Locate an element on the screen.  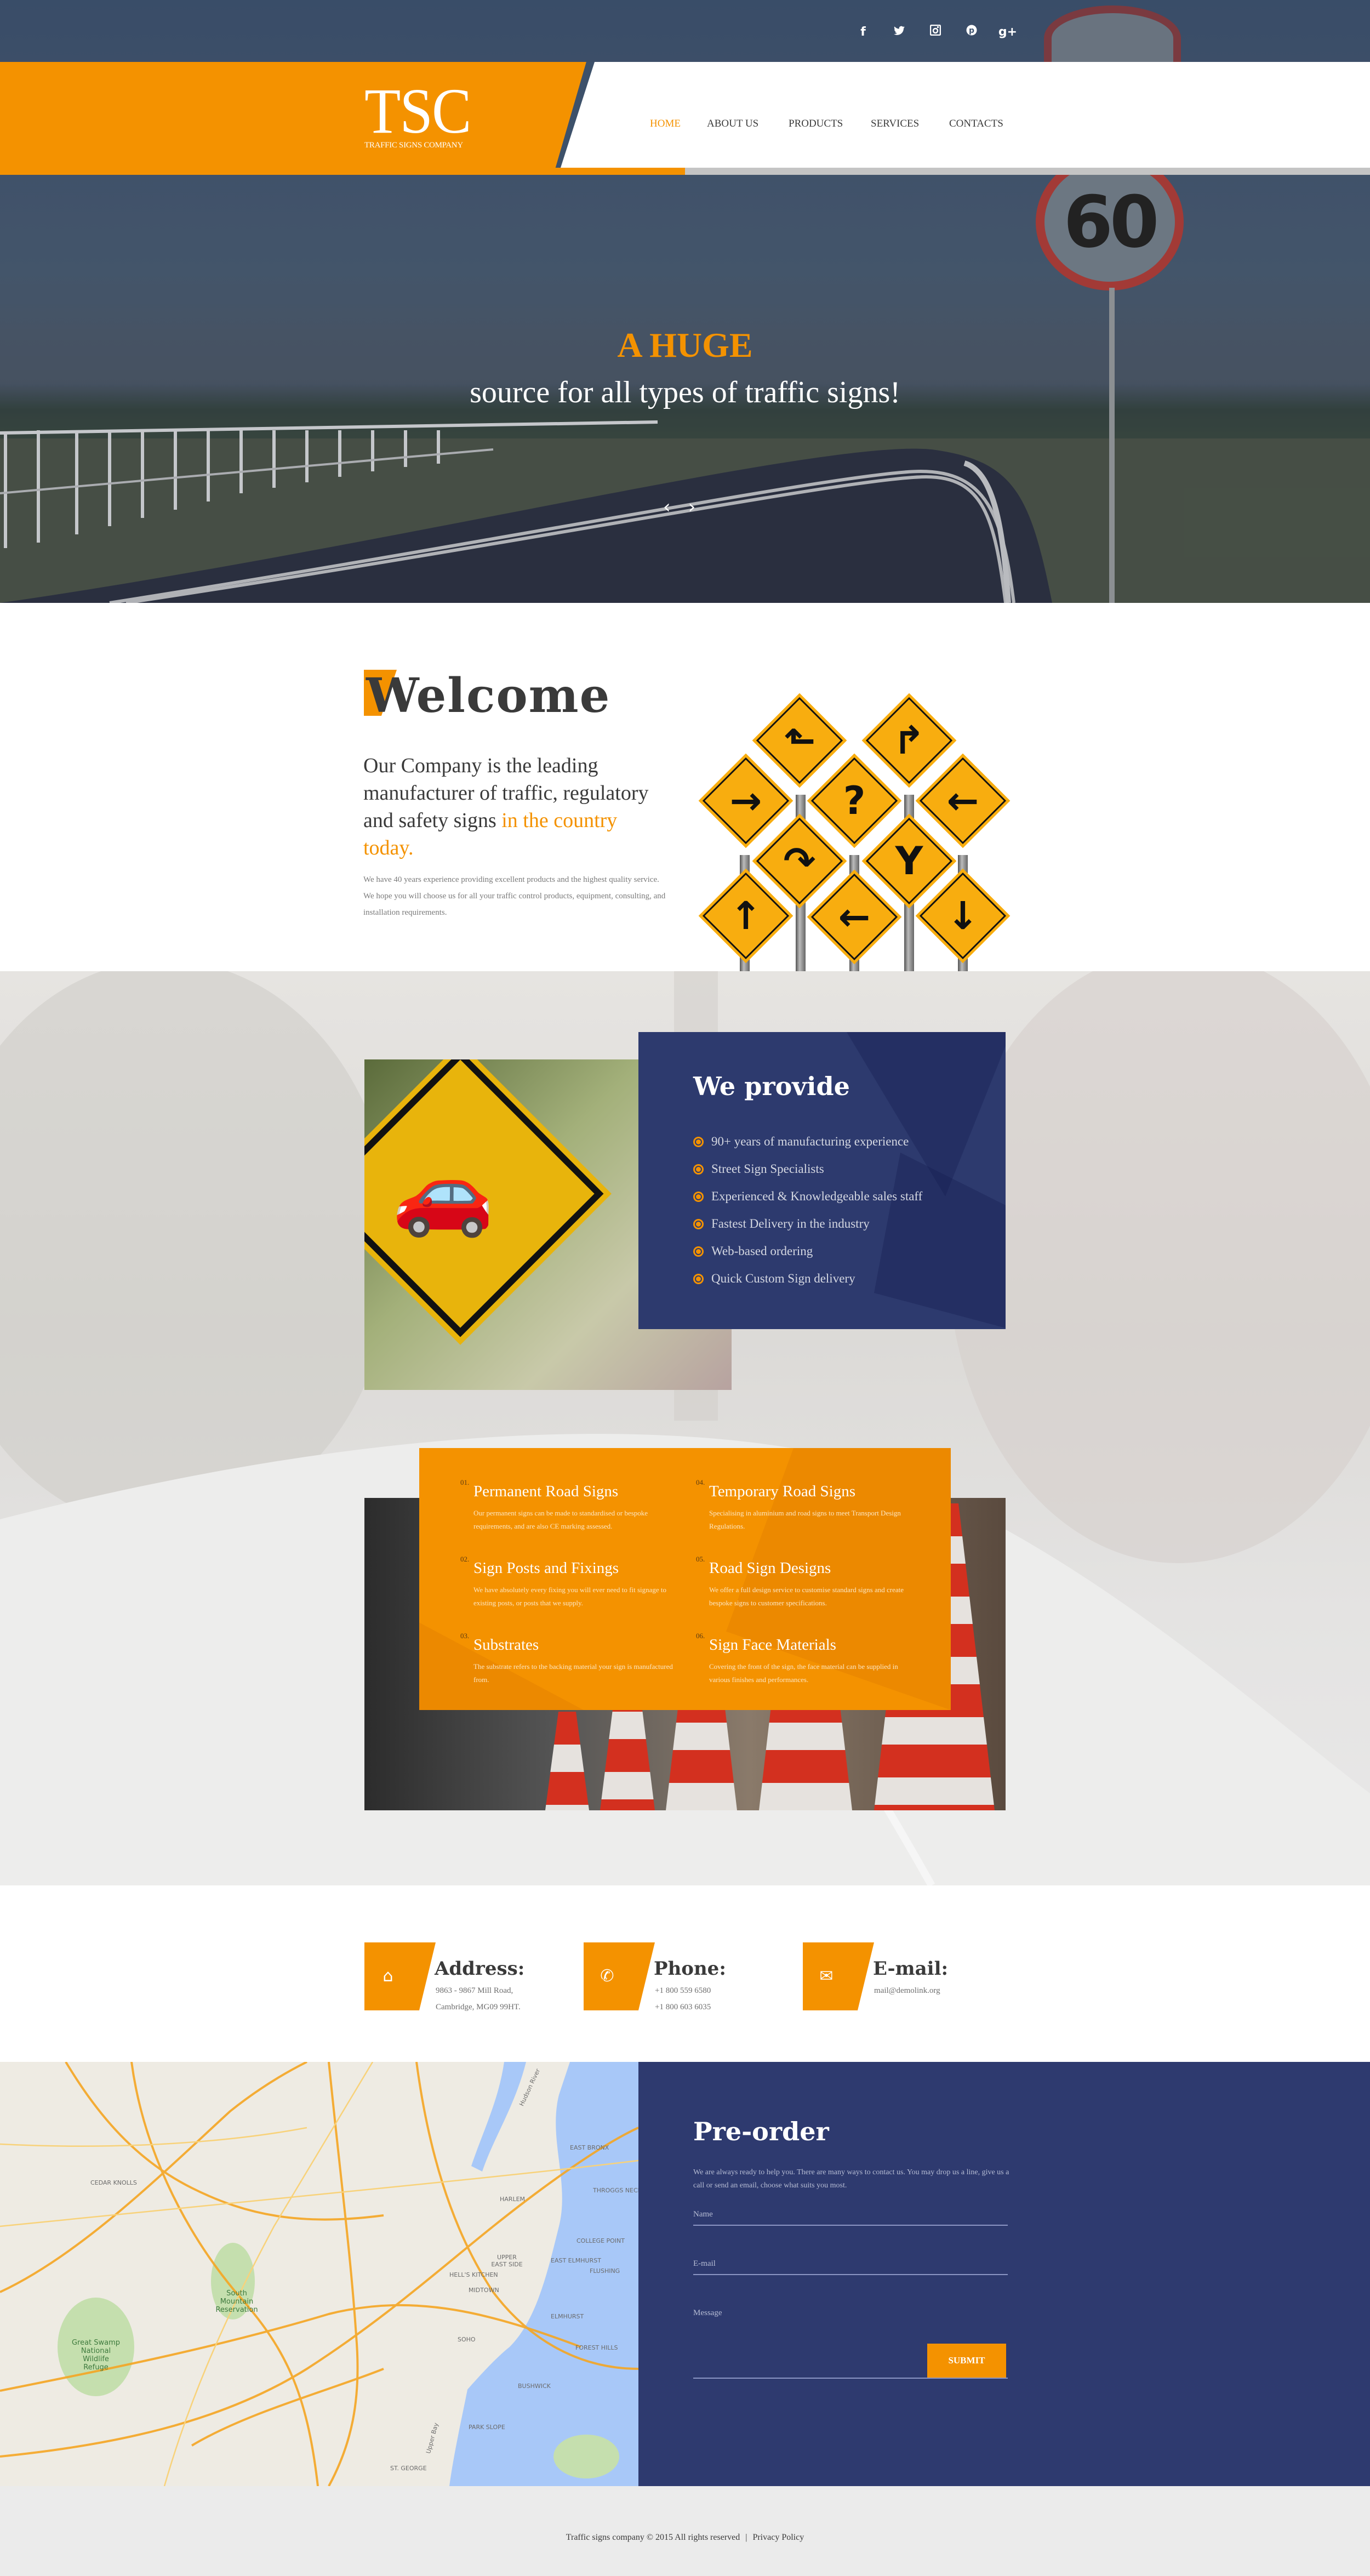
we-provide-title: We provide is located at coordinates (771, 1086).